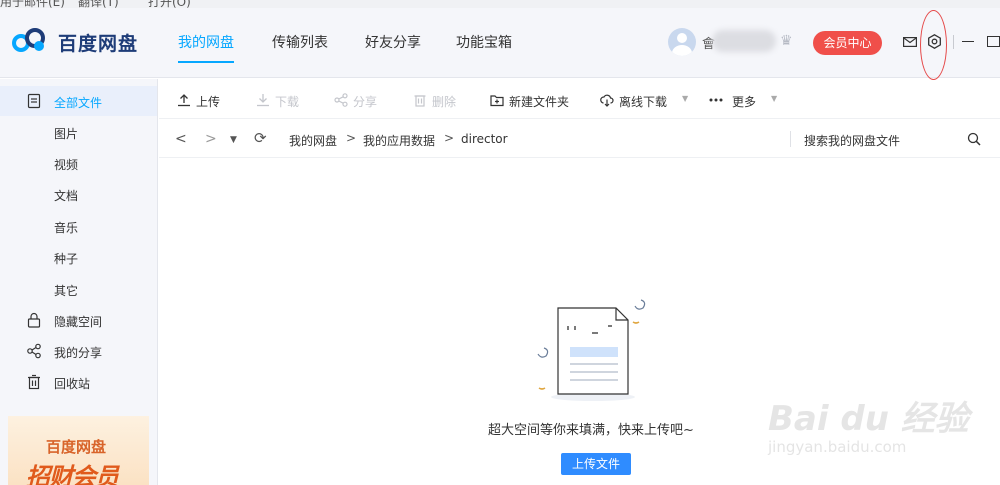 Image resolution: width=1000 pixels, height=485 pixels. I want to click on highlight-oval, so click(933, 45).